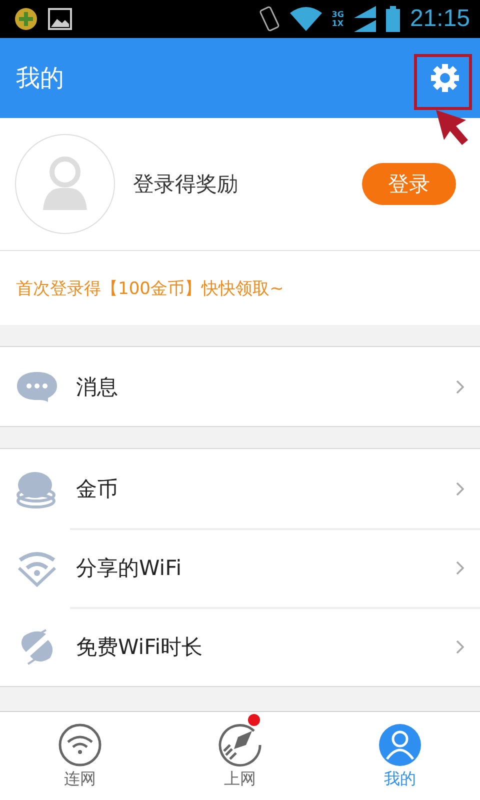  Describe the element at coordinates (338, 23) in the screenshot. I see `network-type: 1X` at that location.